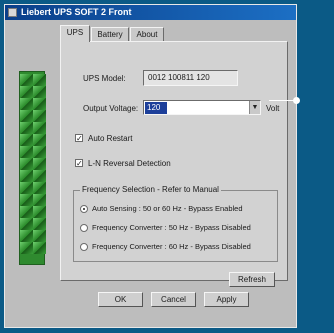 The height and width of the screenshot is (333, 334). I want to click on app-icon, so click(12, 12).